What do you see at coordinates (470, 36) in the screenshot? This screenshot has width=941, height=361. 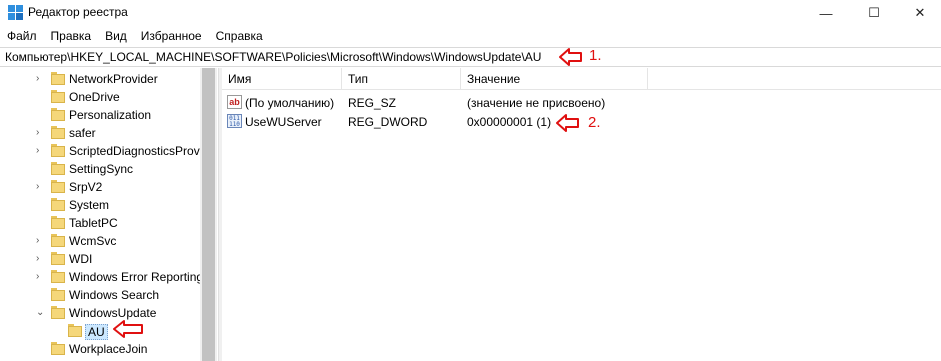 I see `menu-bar: Файл Правка Вид Избранное Справка` at bounding box center [470, 36].